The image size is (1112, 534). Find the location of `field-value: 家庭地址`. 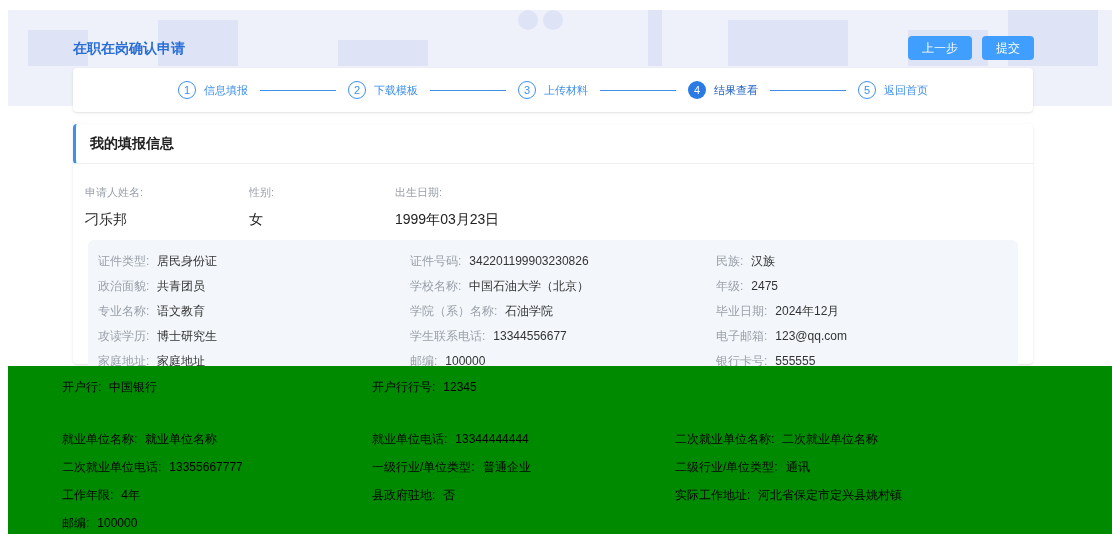

field-value: 家庭地址 is located at coordinates (181, 361).